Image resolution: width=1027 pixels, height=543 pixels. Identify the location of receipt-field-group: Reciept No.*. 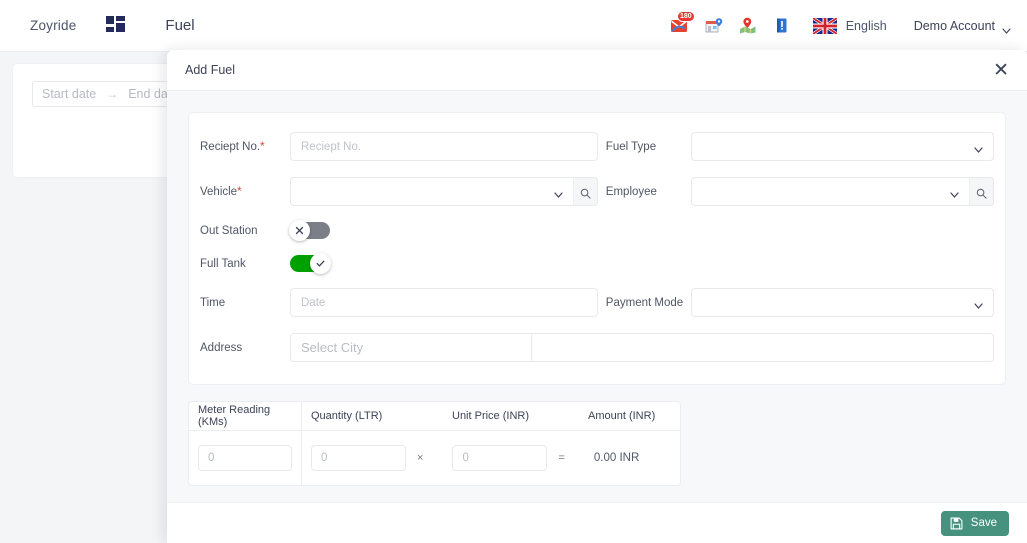
(399, 146).